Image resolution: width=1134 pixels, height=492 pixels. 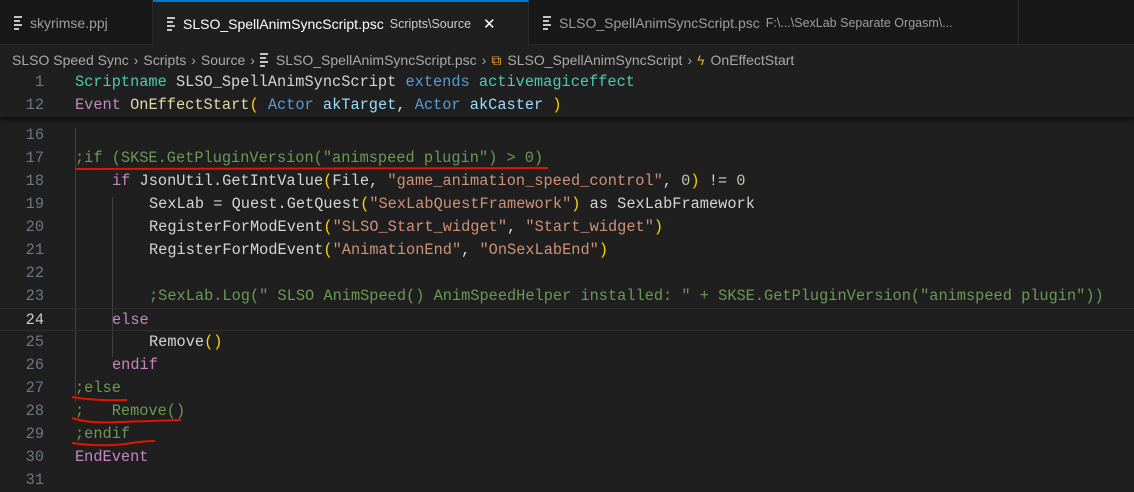 I want to click on code-text: ;endif, so click(x=102, y=434).